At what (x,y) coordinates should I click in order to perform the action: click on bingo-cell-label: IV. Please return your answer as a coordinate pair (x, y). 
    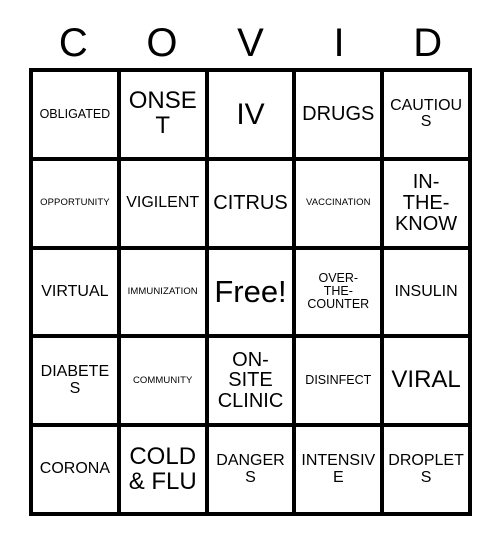
    Looking at the image, I should click on (250, 114).